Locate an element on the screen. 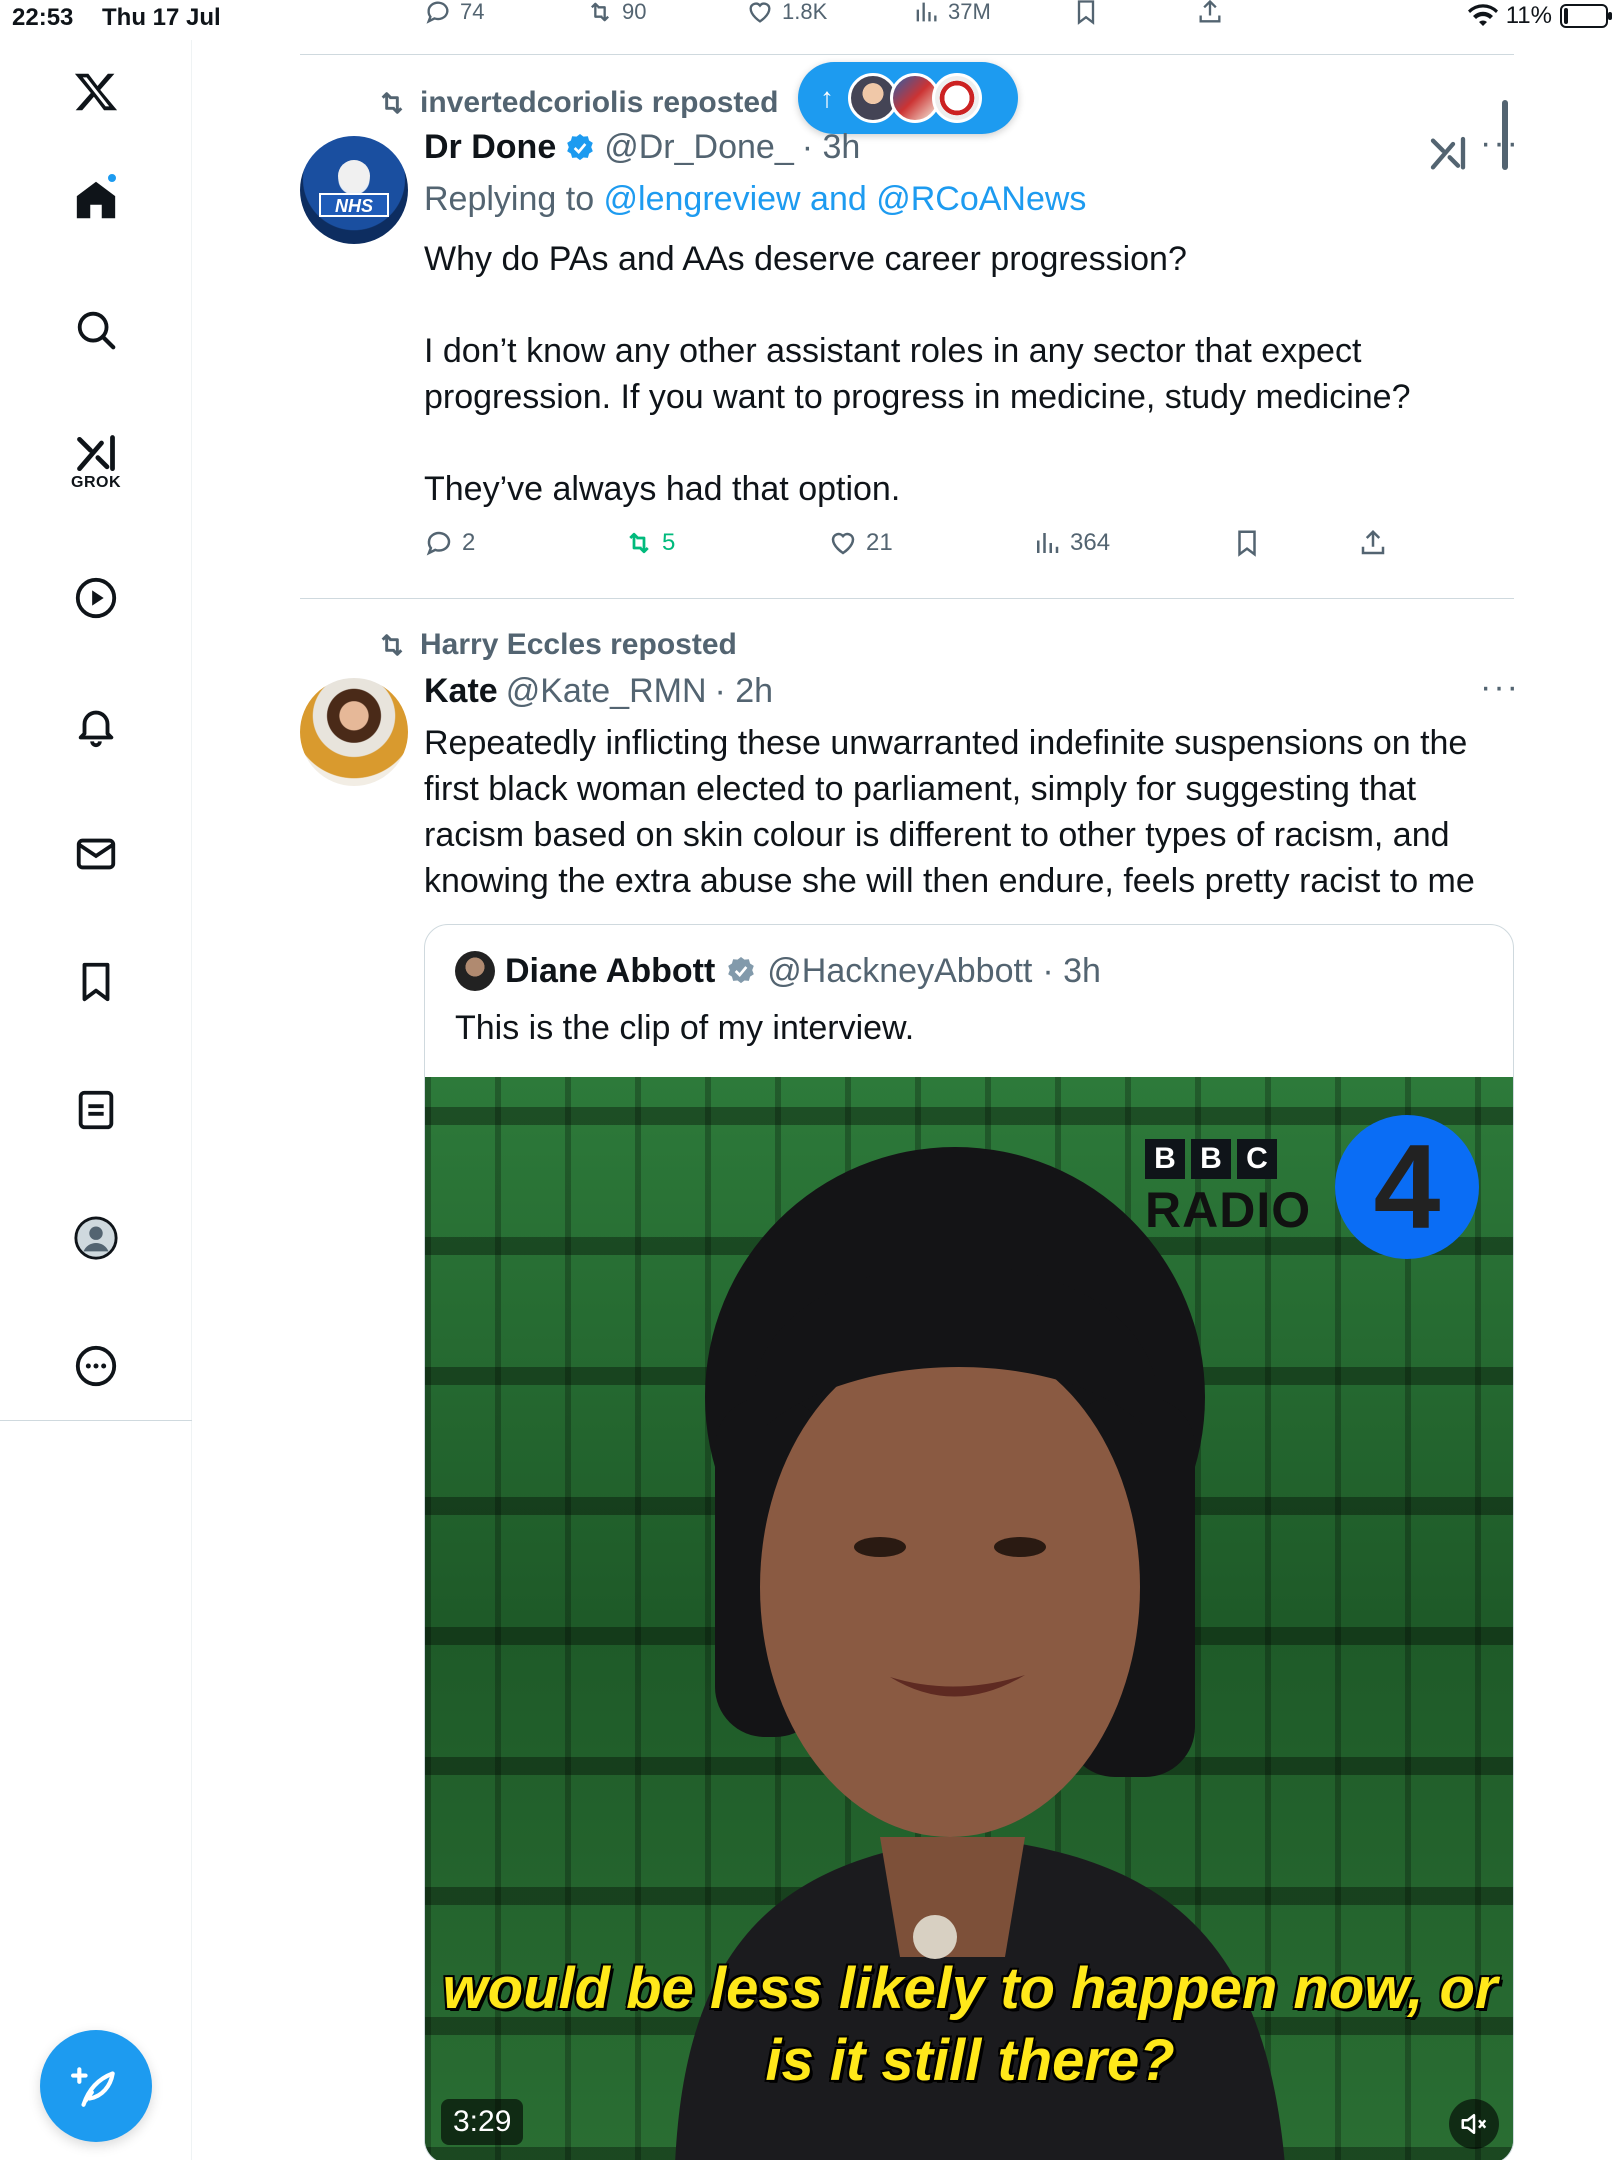 Image resolution: width=1620 pixels, height=2160 pixels. search-icon is located at coordinates (96, 330).